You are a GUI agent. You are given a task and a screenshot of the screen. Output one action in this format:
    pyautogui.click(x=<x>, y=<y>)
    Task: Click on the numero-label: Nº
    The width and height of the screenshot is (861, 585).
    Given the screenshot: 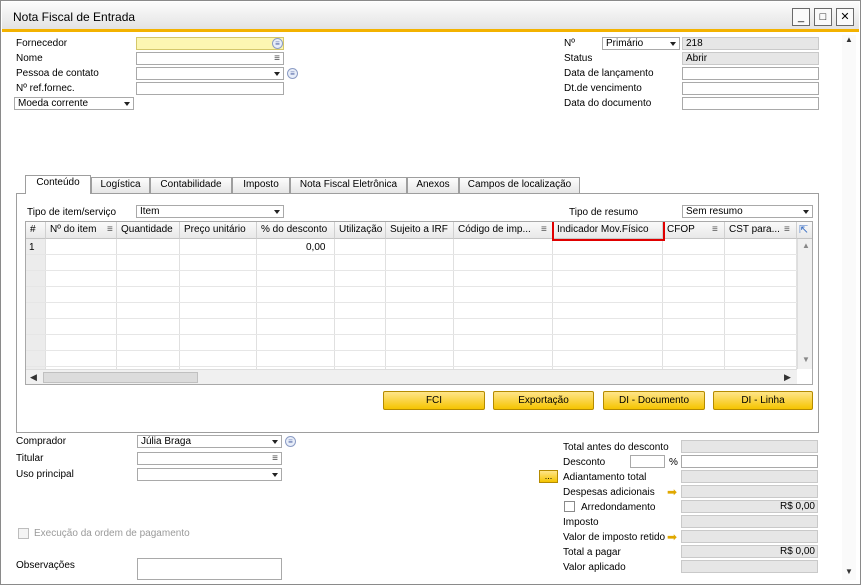 What is the action you would take?
    pyautogui.click(x=569, y=43)
    